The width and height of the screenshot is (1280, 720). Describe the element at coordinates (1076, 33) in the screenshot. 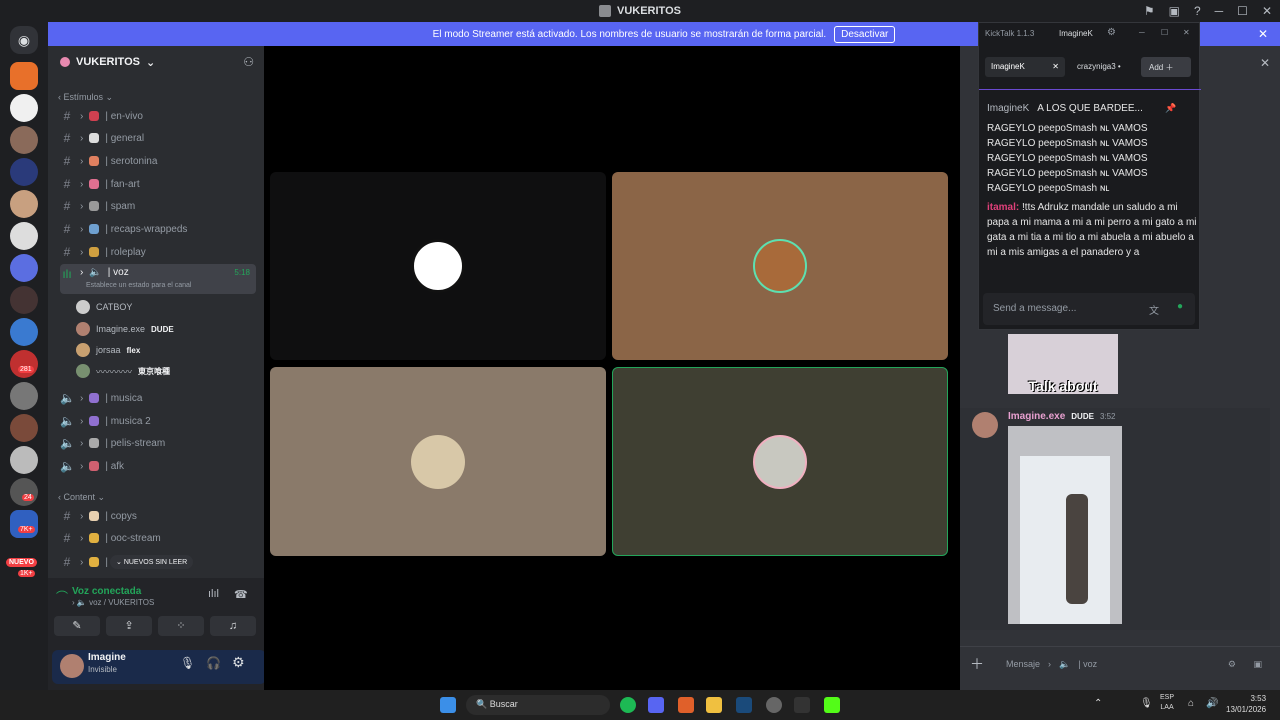

I see `kicktalk-user: ImagineK` at that location.